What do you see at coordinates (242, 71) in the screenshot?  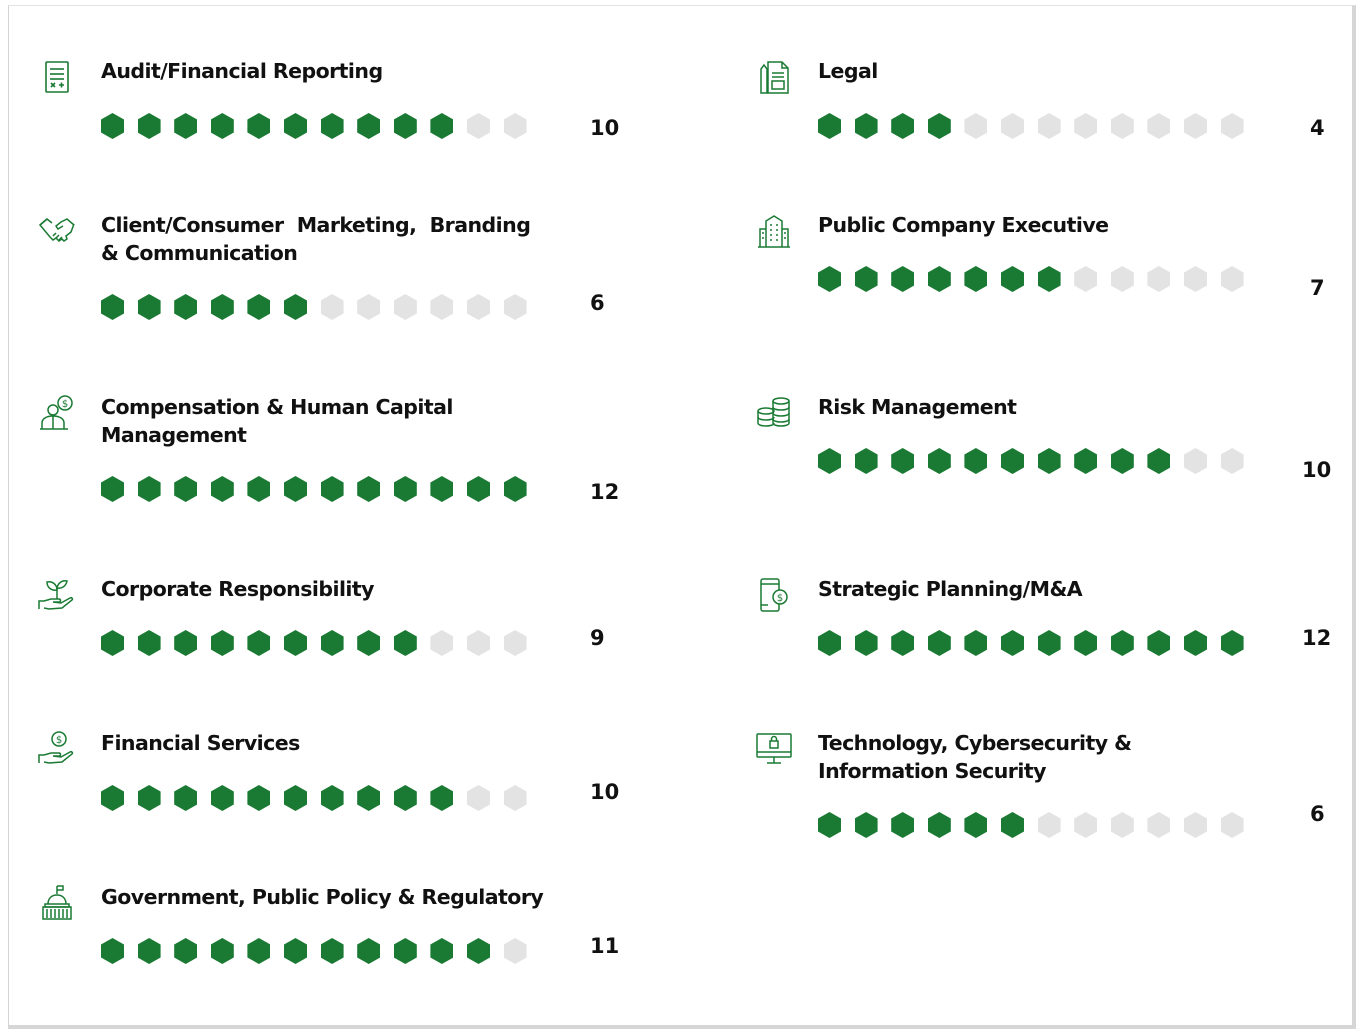 I see `skill-label: Audit/Financial Reporting` at bounding box center [242, 71].